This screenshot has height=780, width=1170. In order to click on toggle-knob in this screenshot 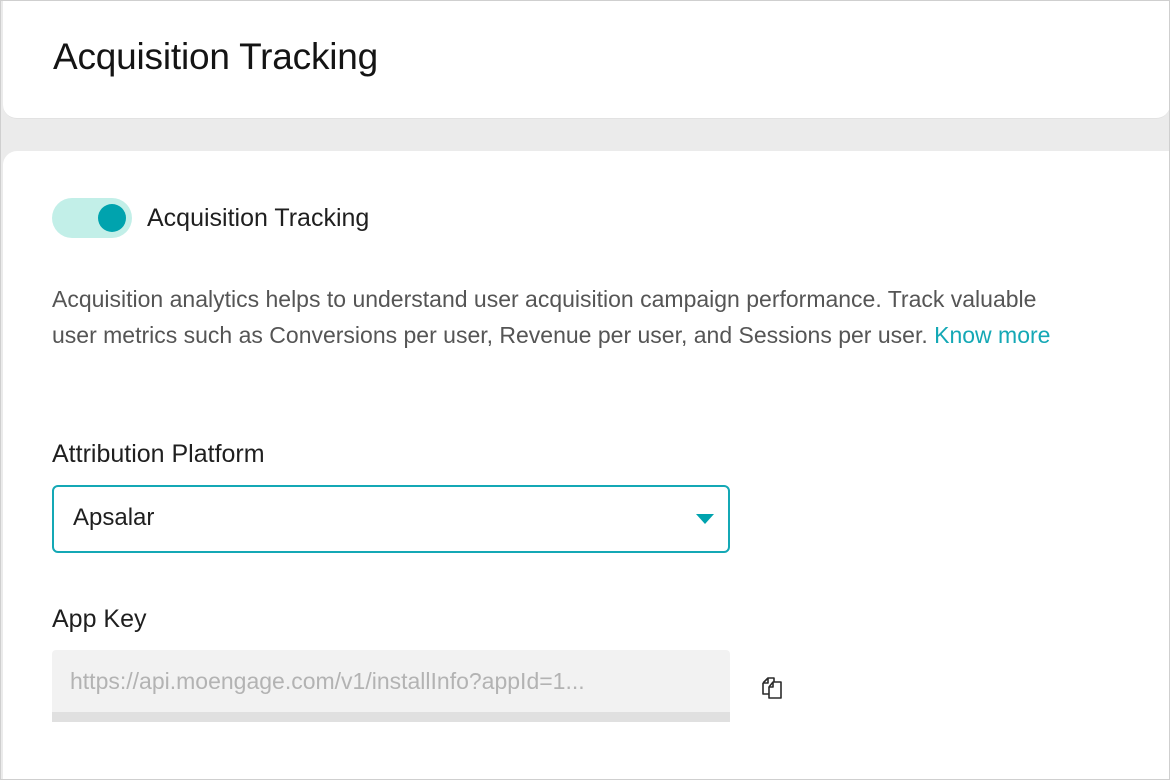, I will do `click(112, 218)`.